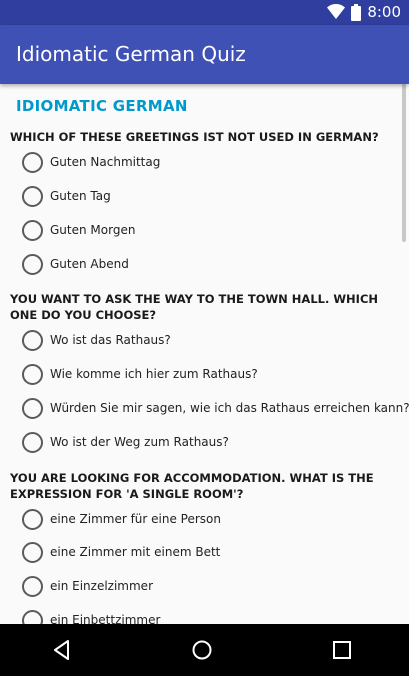 Image resolution: width=409 pixels, height=676 pixels. I want to click on back-icon, so click(62, 650).